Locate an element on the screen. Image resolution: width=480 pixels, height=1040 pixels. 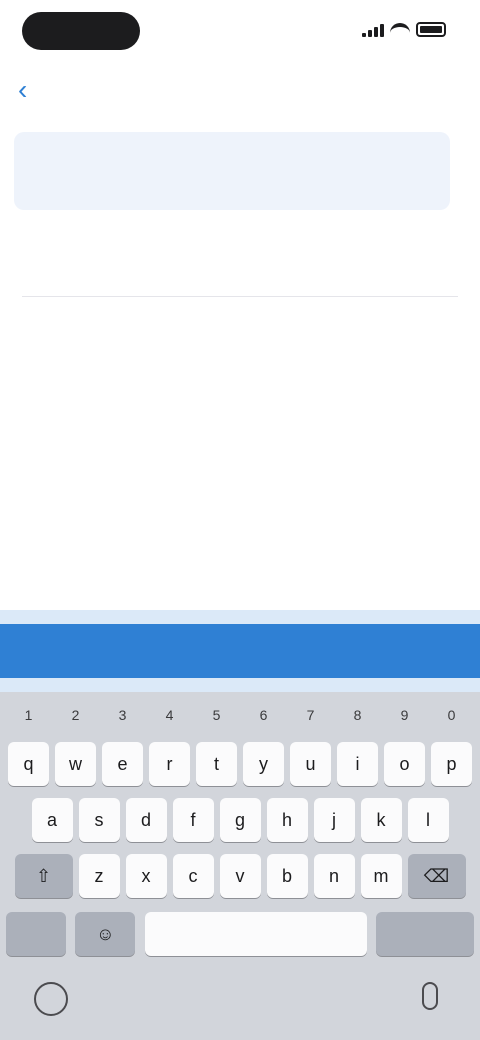
key-p: p is located at coordinates (451, 764).